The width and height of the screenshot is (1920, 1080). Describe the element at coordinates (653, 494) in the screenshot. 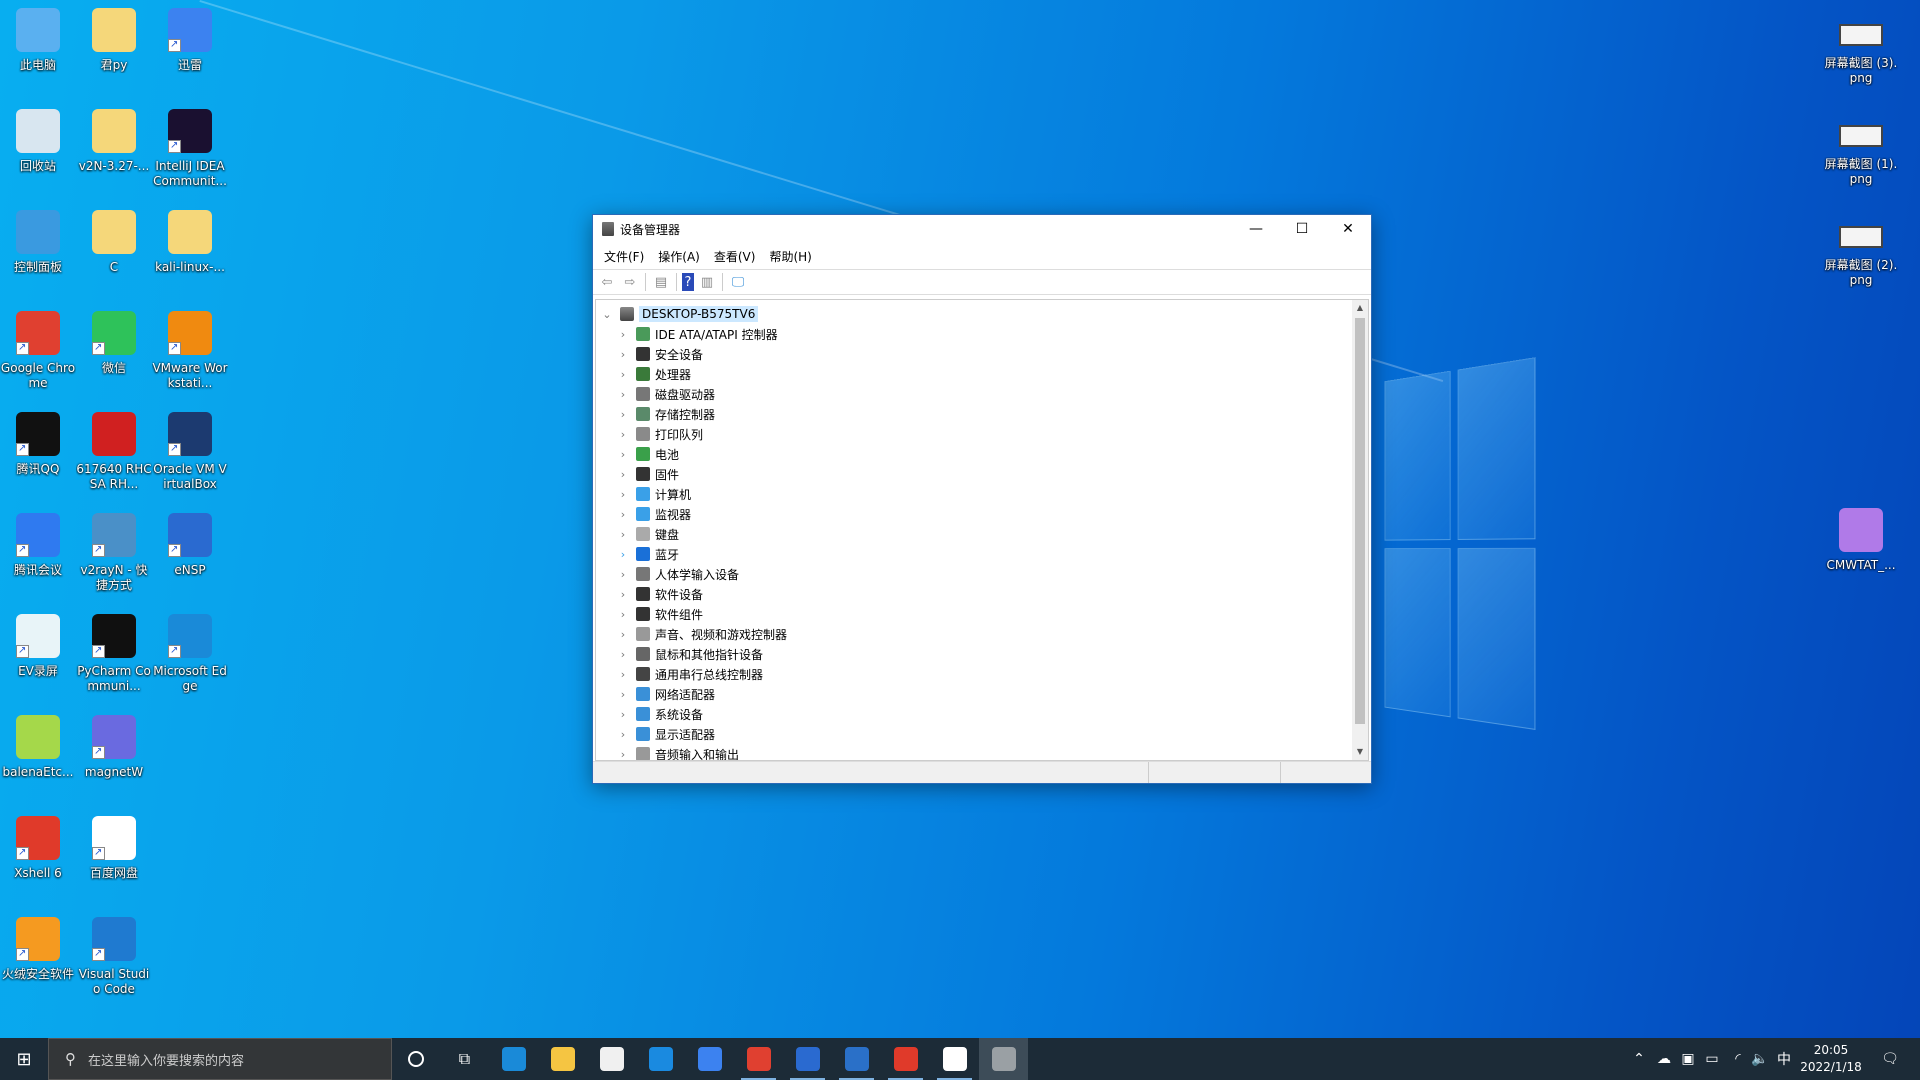

I see `tree-item: › 计算机` at that location.